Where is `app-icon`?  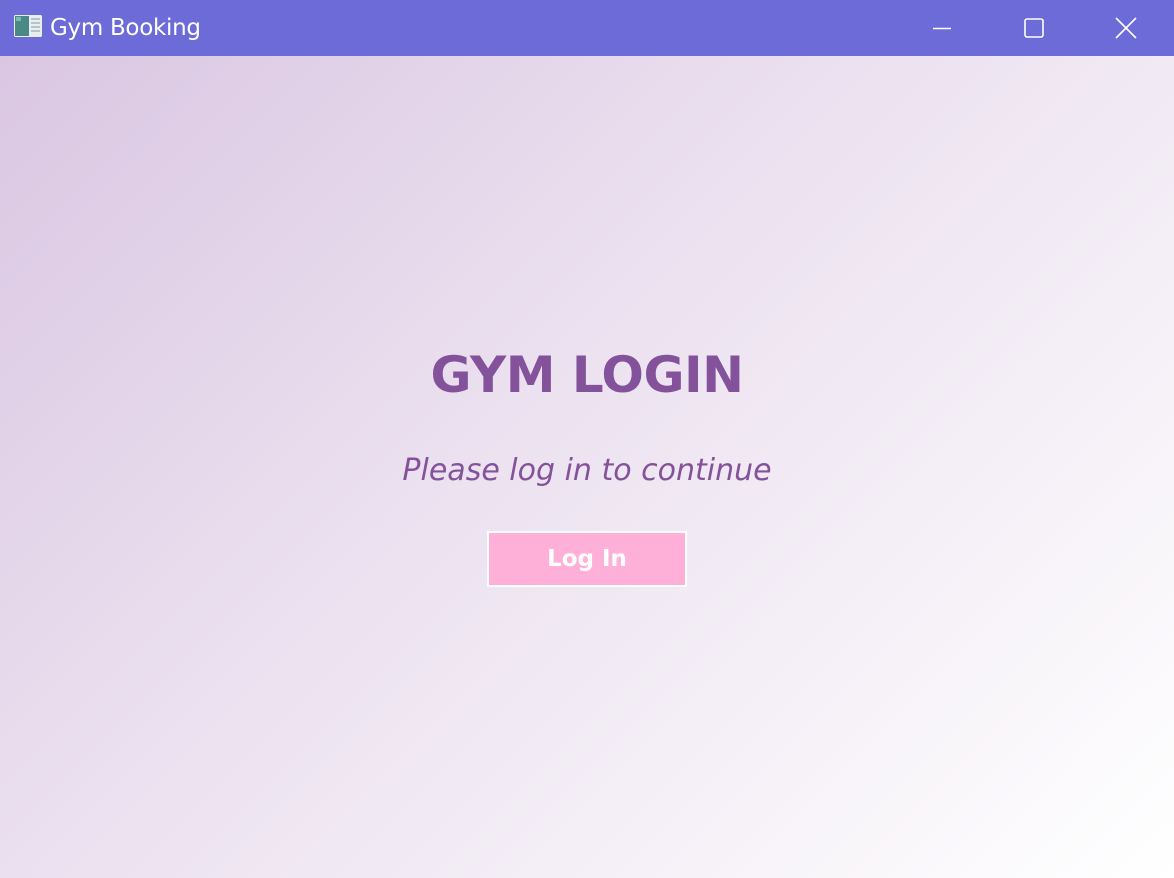
app-icon is located at coordinates (28, 26).